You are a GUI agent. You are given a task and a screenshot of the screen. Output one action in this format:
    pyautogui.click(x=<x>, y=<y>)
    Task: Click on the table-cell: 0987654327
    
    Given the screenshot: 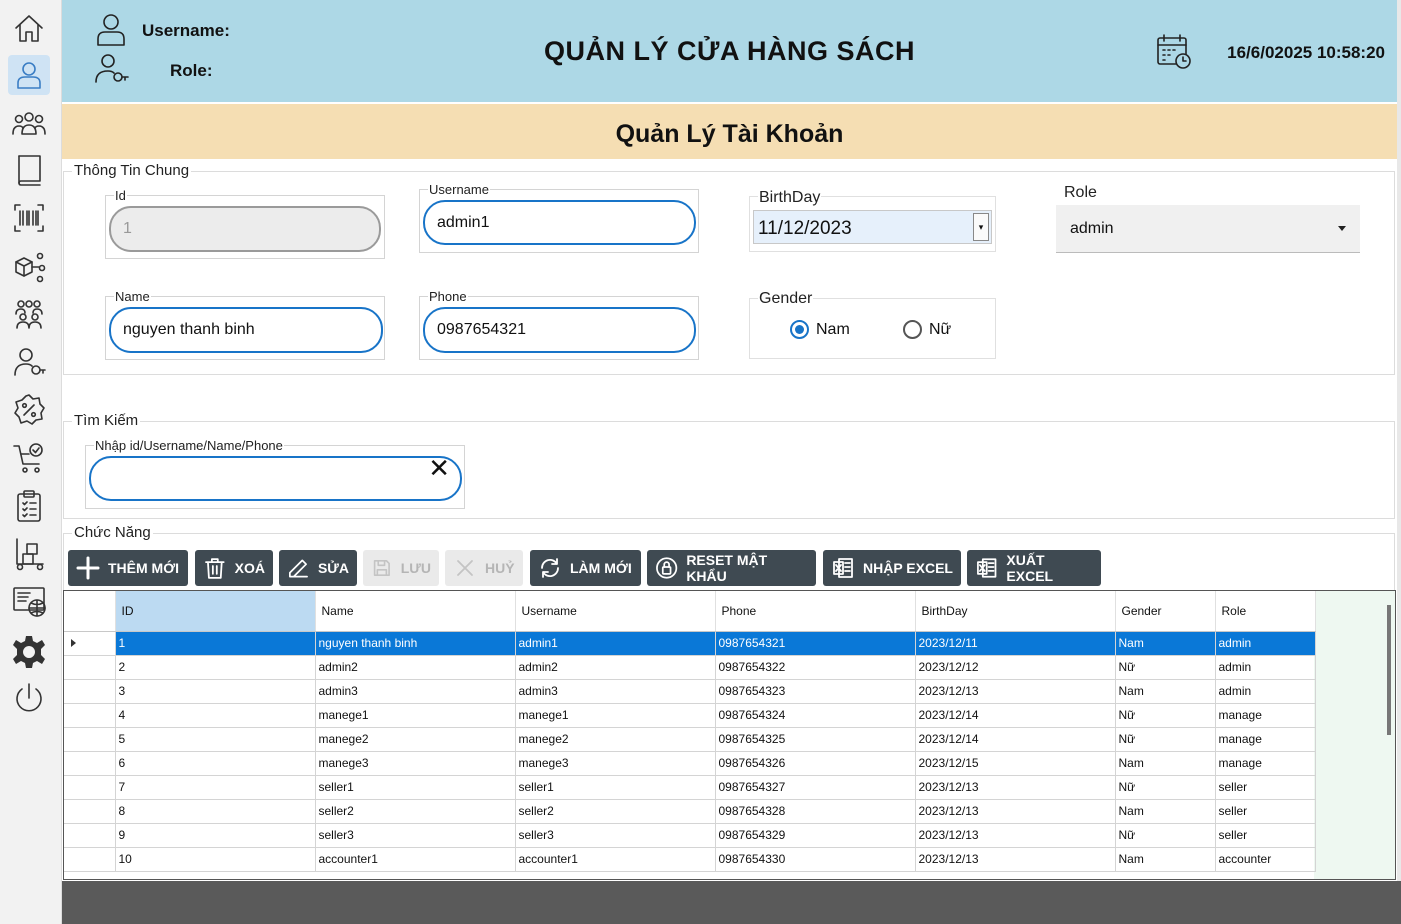 What is the action you would take?
    pyautogui.click(x=815, y=787)
    